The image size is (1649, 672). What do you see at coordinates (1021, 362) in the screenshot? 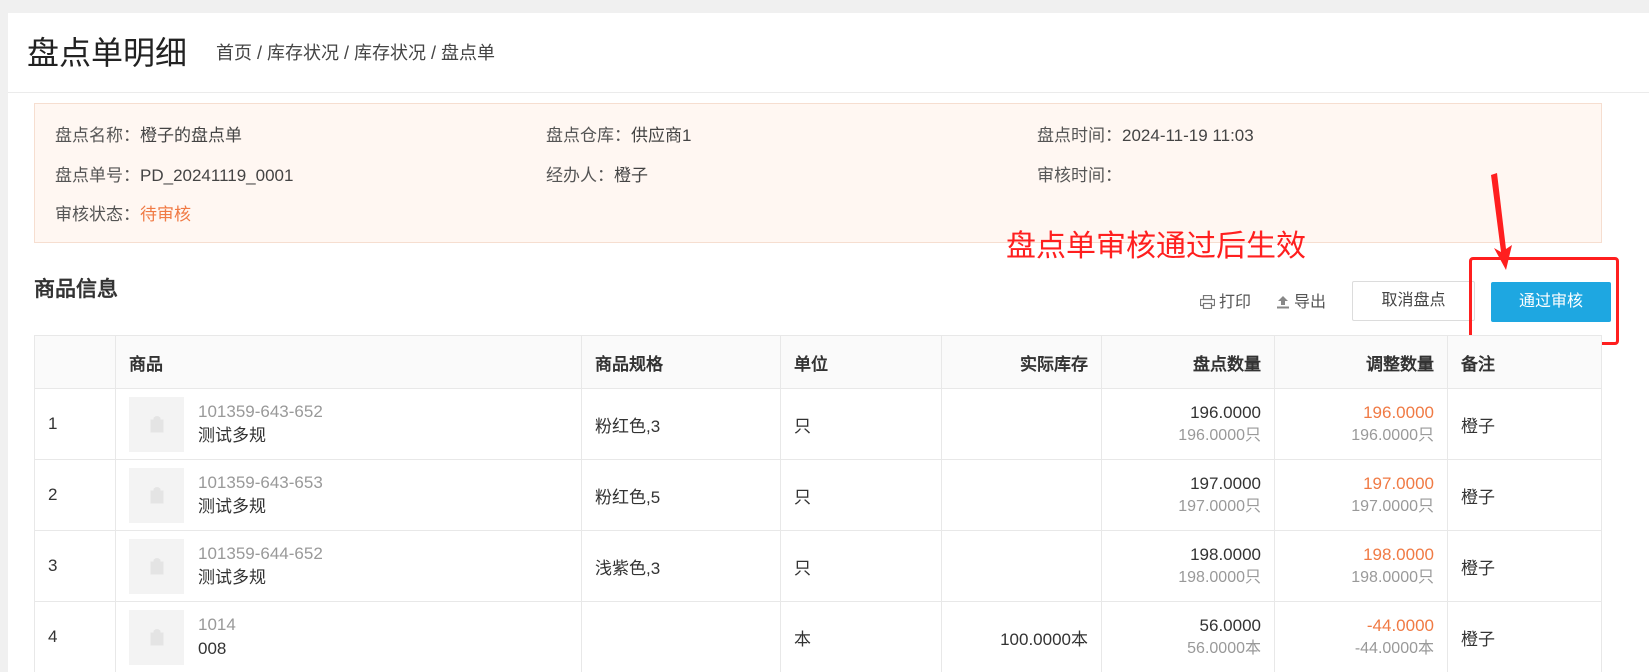
I see `col-actual-stock: 实际库存` at bounding box center [1021, 362].